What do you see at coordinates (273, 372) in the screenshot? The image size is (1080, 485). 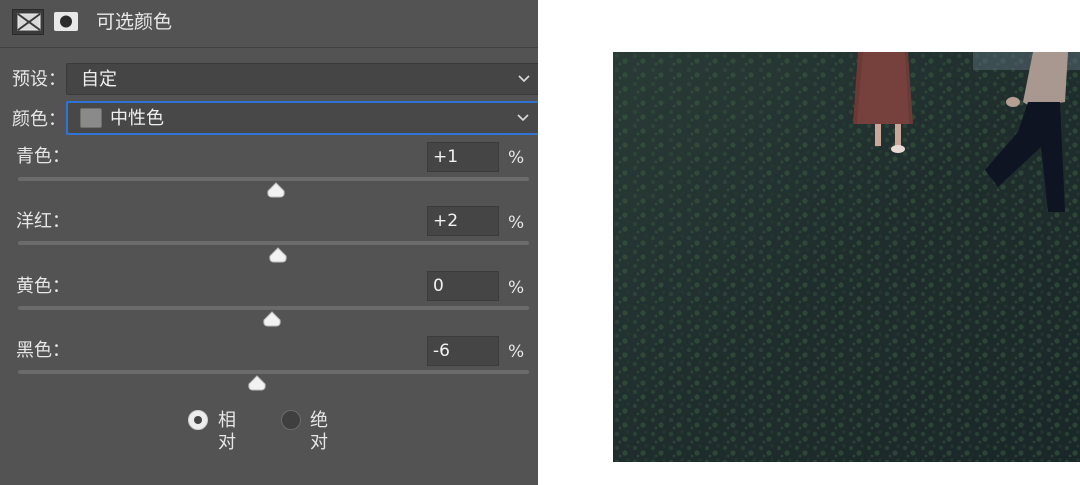 I see `black-slider-track` at bounding box center [273, 372].